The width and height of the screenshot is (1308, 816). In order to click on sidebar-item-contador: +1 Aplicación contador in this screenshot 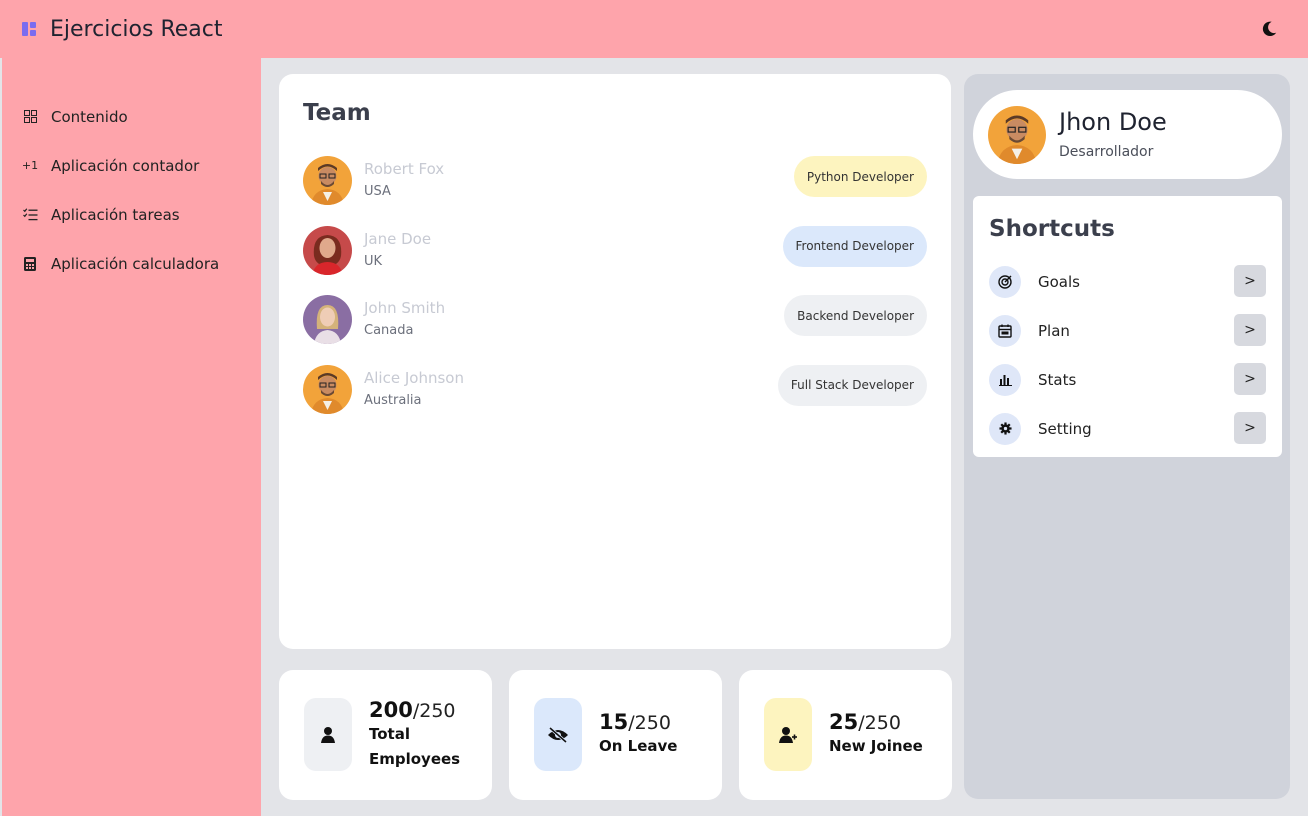, I will do `click(131, 165)`.